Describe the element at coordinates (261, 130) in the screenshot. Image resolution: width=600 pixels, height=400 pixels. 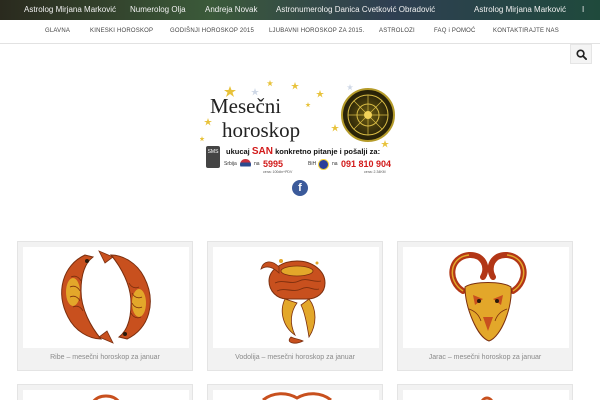
I see `banner-title-line2: horoskop` at that location.